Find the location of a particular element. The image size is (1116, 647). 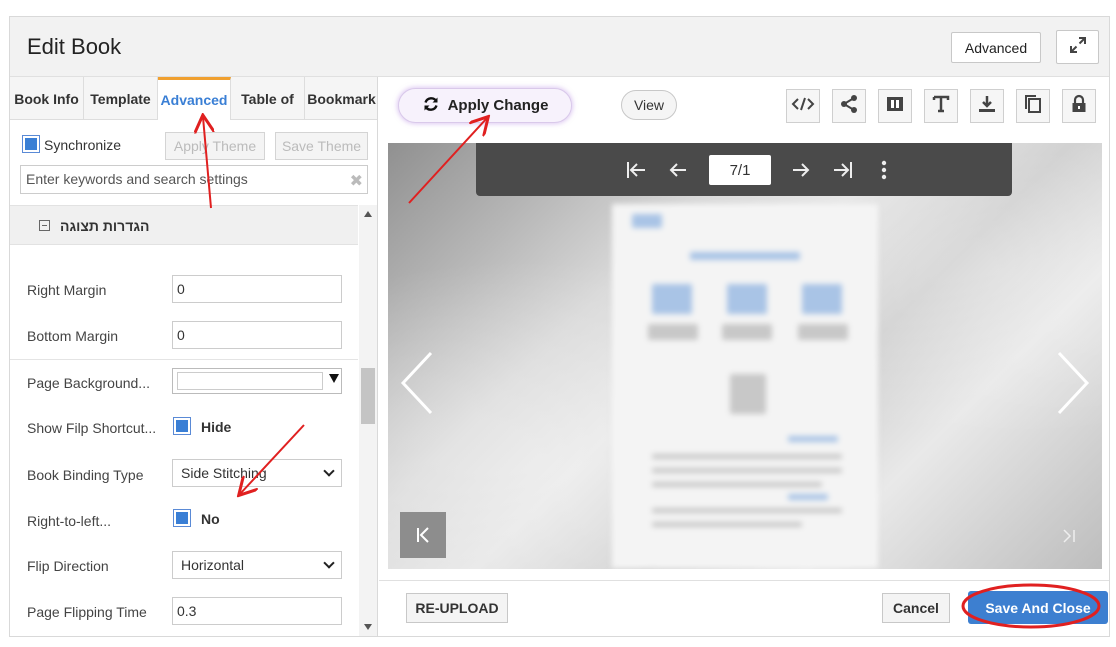

expand-icon is located at coordinates (1078, 47).